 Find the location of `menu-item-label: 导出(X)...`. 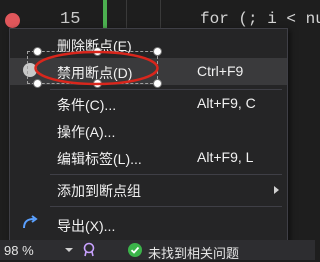

menu-item-label: 导出(X)... is located at coordinates (86, 226).